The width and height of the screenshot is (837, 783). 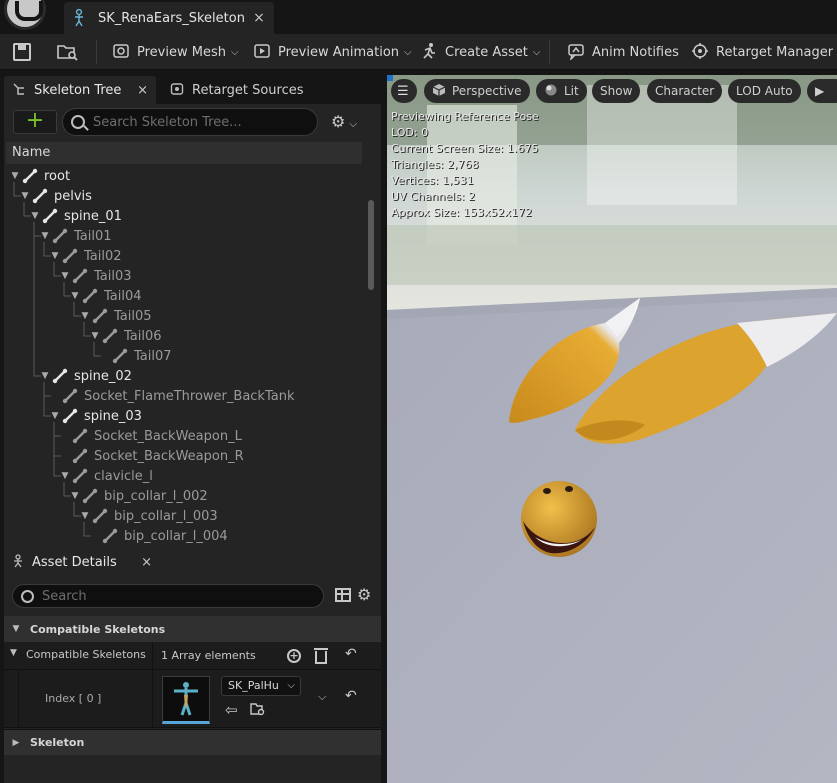 I want to click on create-asset-button: Create Asset ⌵, so click(x=479, y=52).